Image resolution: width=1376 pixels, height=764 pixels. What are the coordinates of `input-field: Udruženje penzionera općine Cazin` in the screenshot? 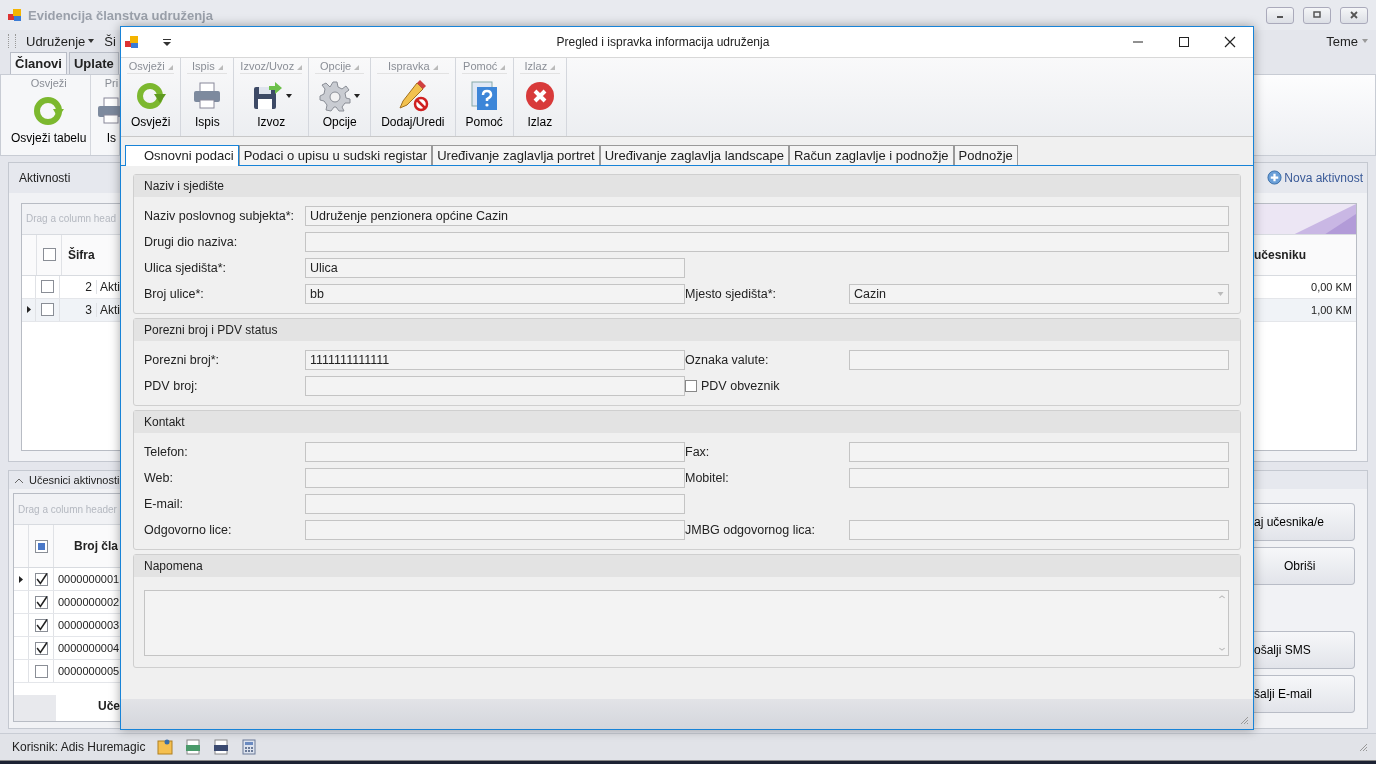 It's located at (767, 216).